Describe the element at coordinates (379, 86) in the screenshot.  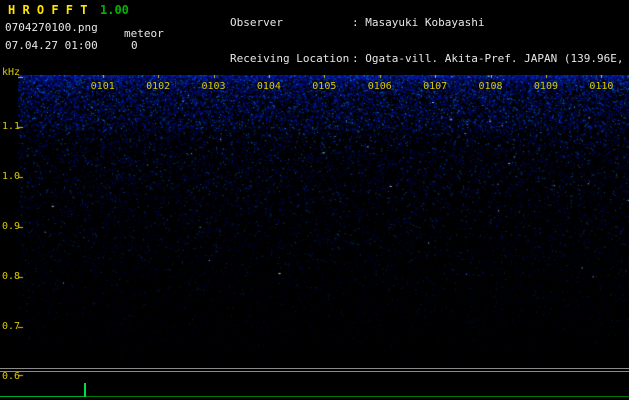
I see `time-tick-label: 0106` at that location.